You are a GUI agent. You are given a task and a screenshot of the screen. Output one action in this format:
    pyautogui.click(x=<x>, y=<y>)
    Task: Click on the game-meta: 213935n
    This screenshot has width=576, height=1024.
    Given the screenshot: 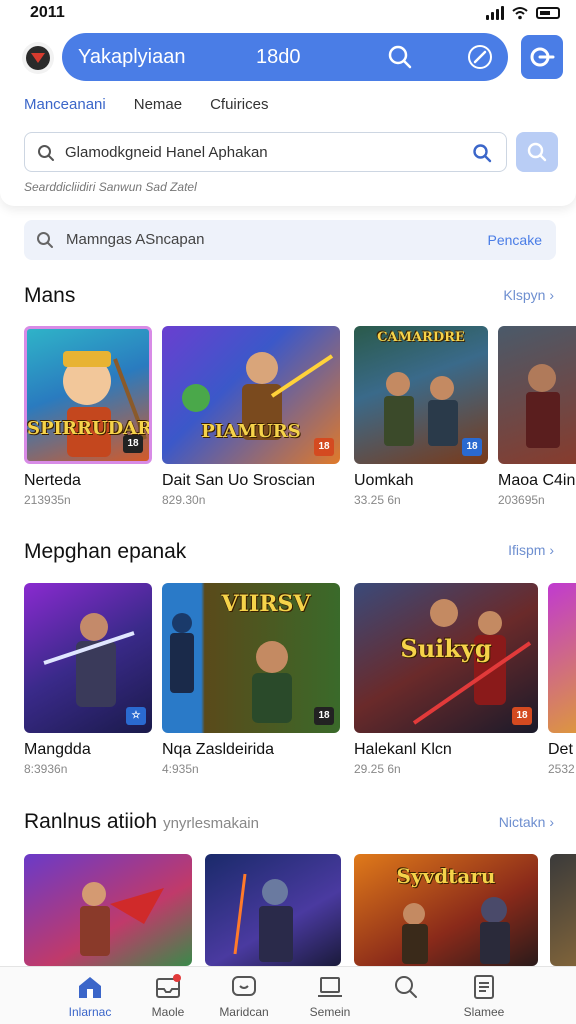 What is the action you would take?
    pyautogui.click(x=47, y=500)
    